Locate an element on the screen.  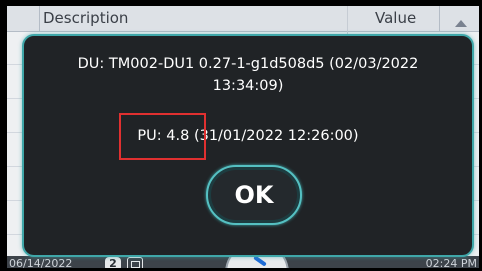
calendar-icon is located at coordinates (135, 262).